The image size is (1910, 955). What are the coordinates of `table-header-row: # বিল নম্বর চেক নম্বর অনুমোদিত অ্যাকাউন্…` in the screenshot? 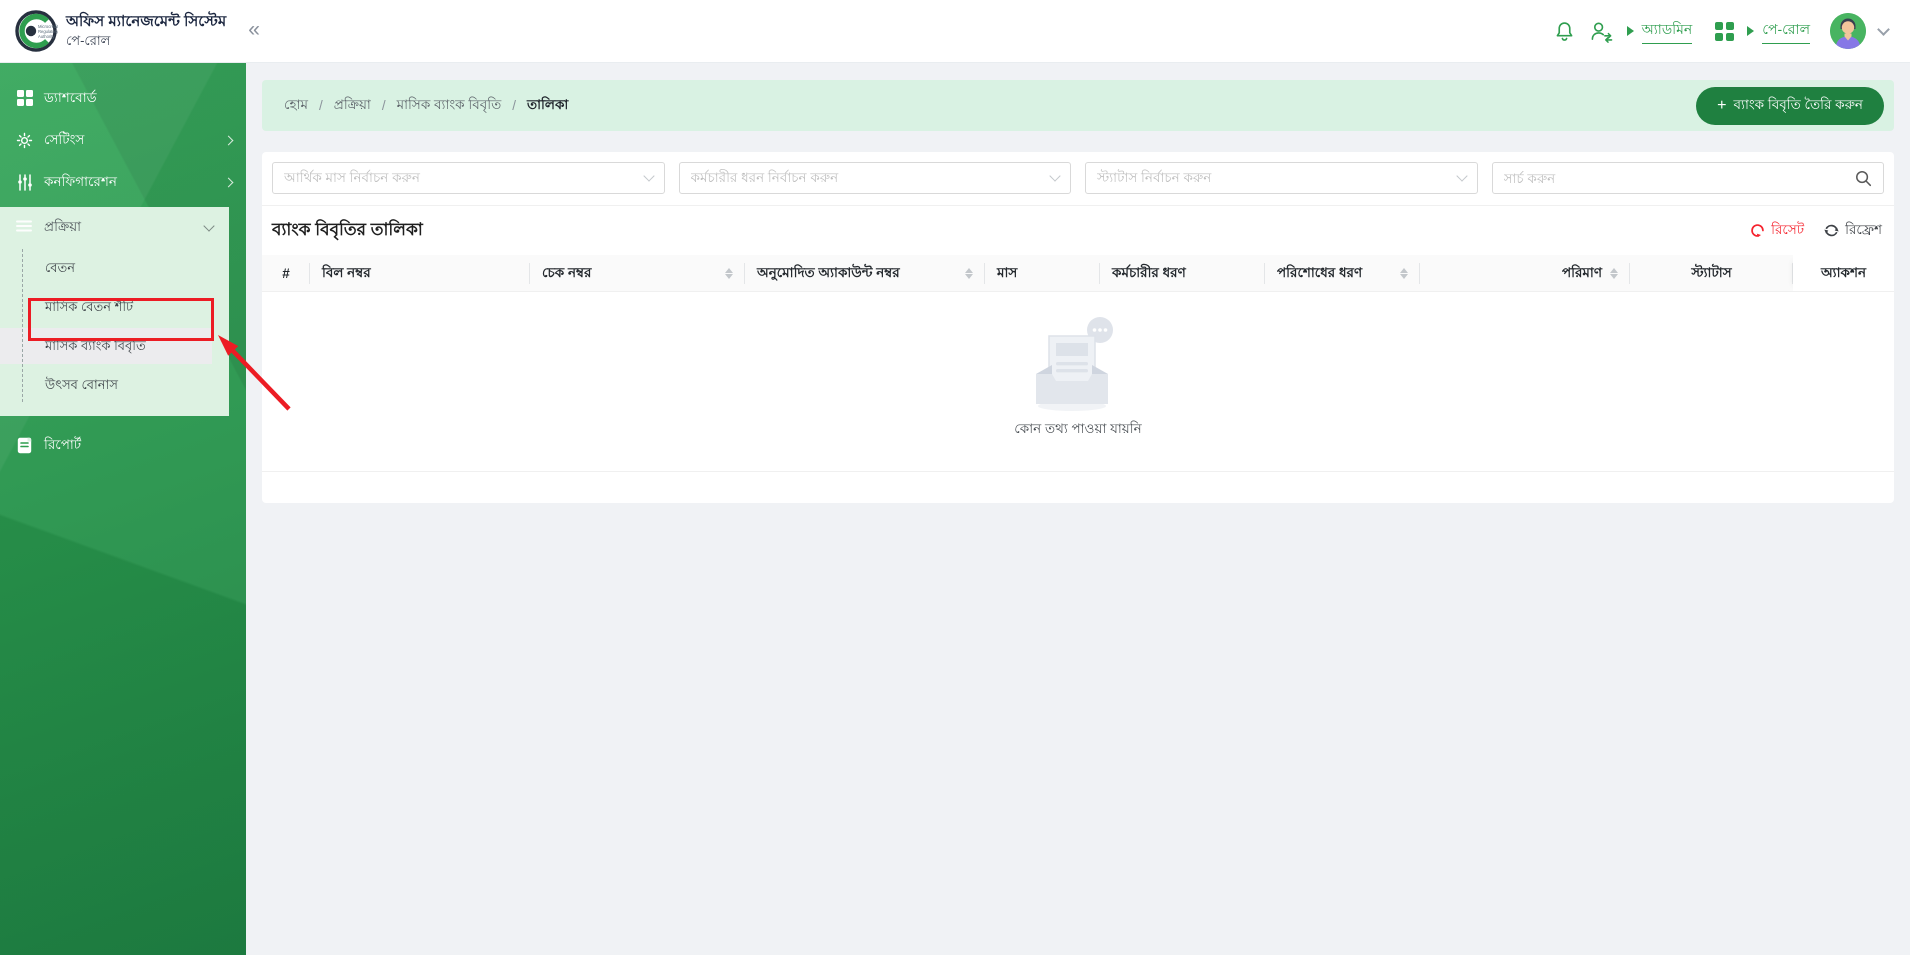 It's located at (1078, 273).